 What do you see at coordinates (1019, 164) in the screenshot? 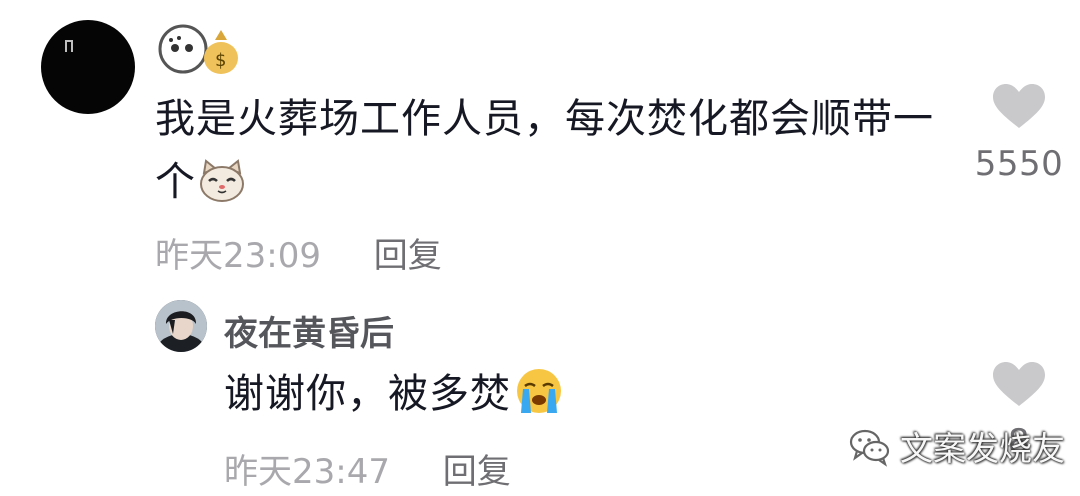
I see `like-count: 5550` at bounding box center [1019, 164].